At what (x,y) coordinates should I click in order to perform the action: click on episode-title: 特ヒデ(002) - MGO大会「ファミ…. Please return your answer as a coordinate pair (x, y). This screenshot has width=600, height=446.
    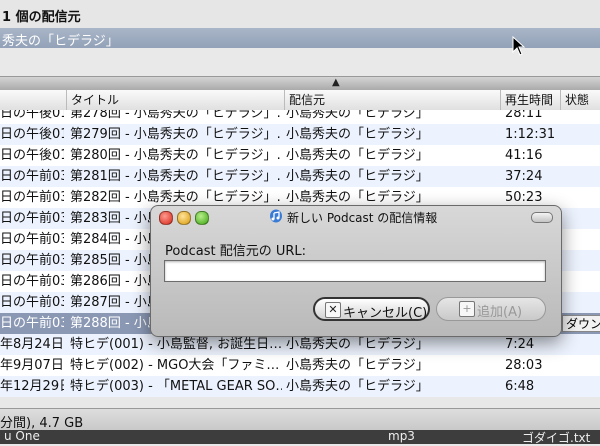
    Looking at the image, I should click on (175, 365).